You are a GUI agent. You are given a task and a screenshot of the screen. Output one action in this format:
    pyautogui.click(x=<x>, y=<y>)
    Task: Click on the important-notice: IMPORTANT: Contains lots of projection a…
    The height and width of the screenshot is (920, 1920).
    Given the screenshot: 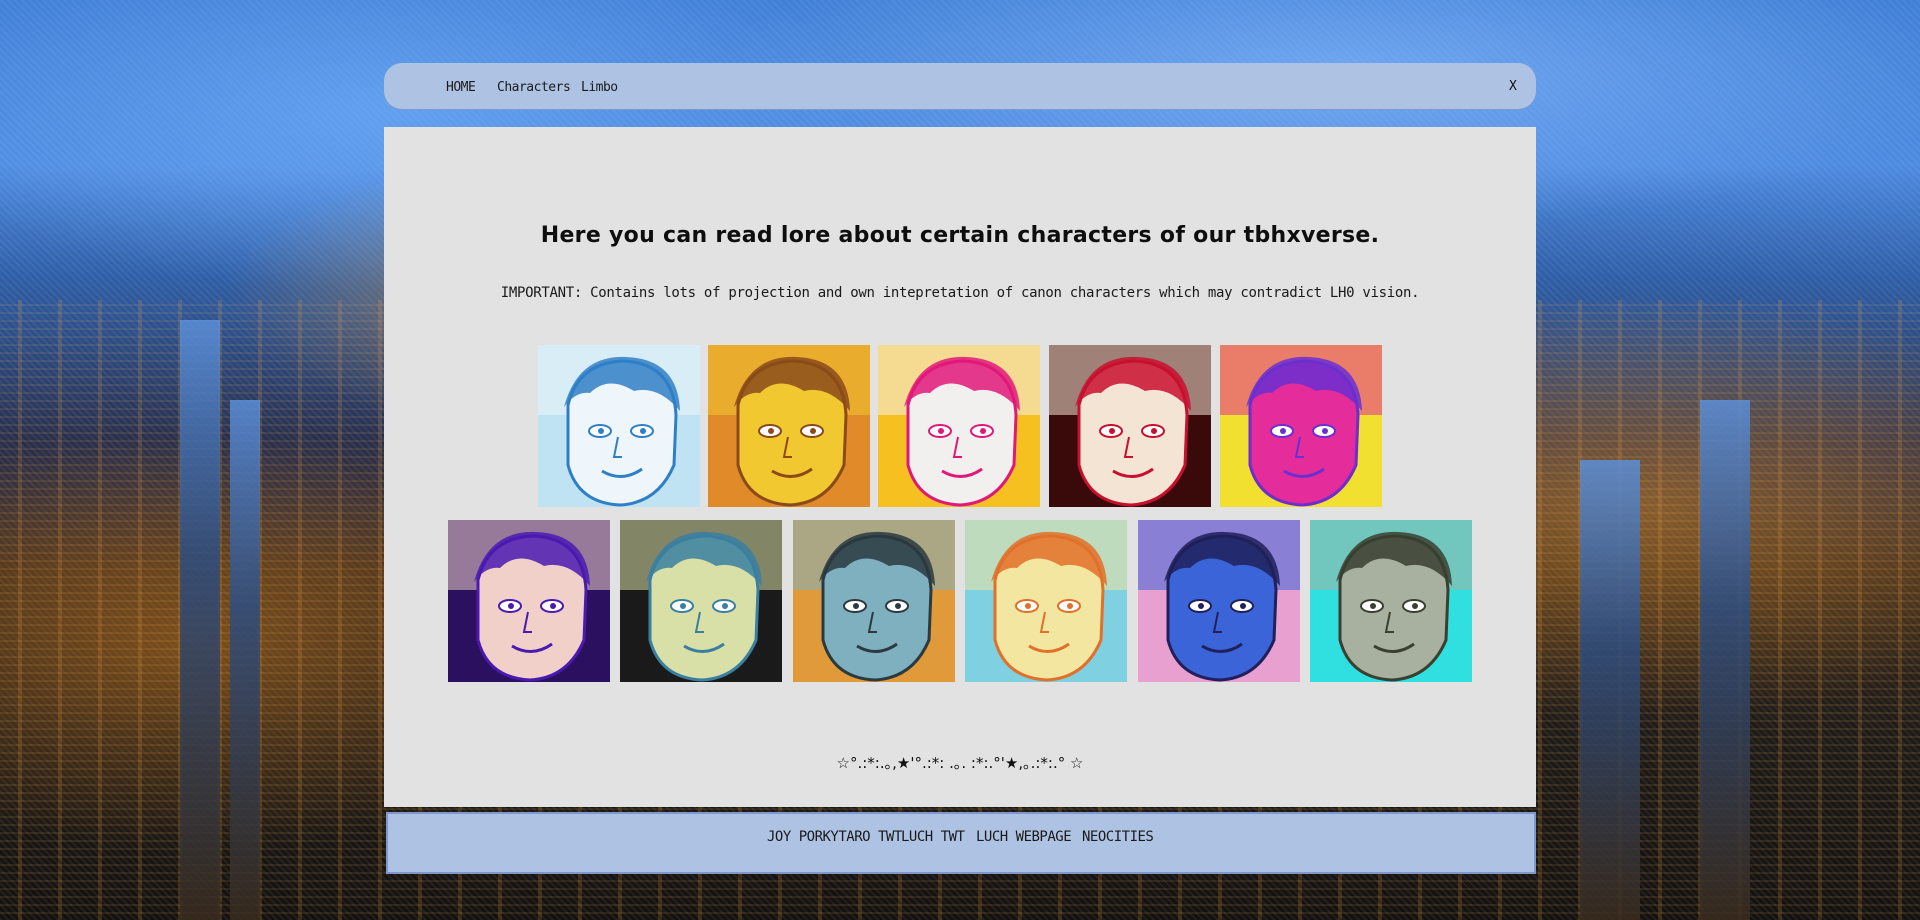 What is the action you would take?
    pyautogui.click(x=960, y=293)
    